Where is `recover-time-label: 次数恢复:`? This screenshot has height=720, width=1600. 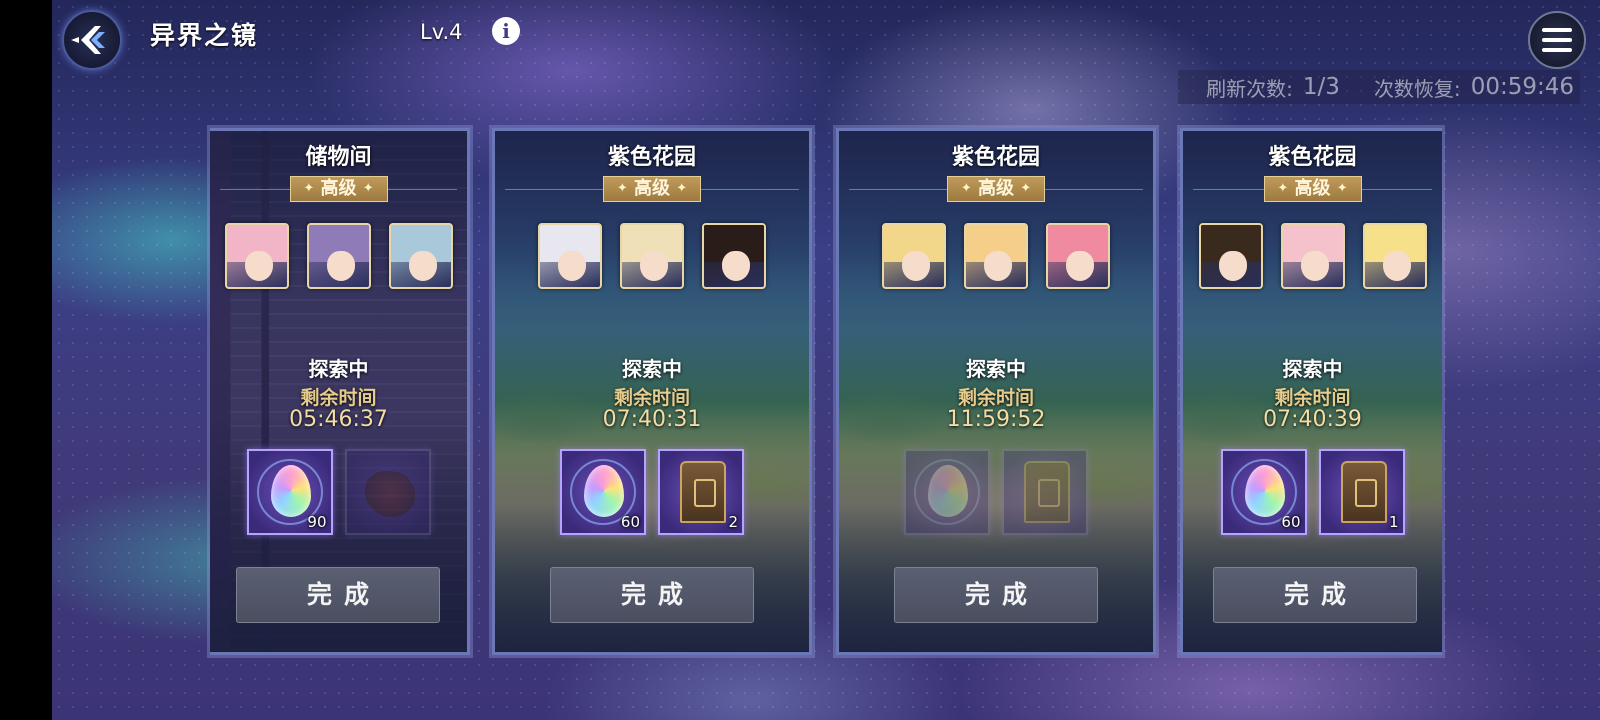 recover-time-label: 次数恢复: is located at coordinates (1417, 88).